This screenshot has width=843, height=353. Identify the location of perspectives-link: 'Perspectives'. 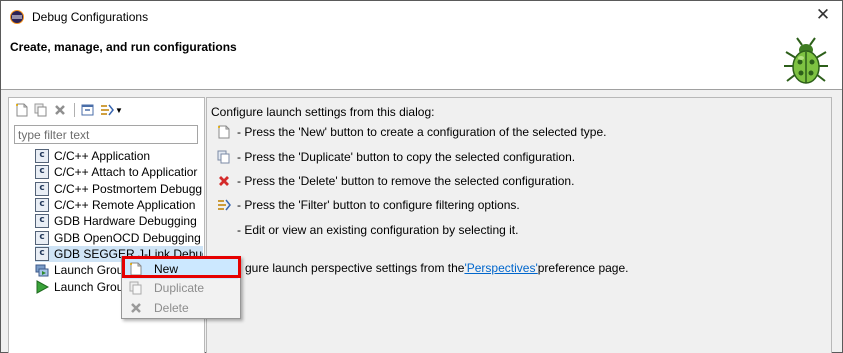
(500, 268).